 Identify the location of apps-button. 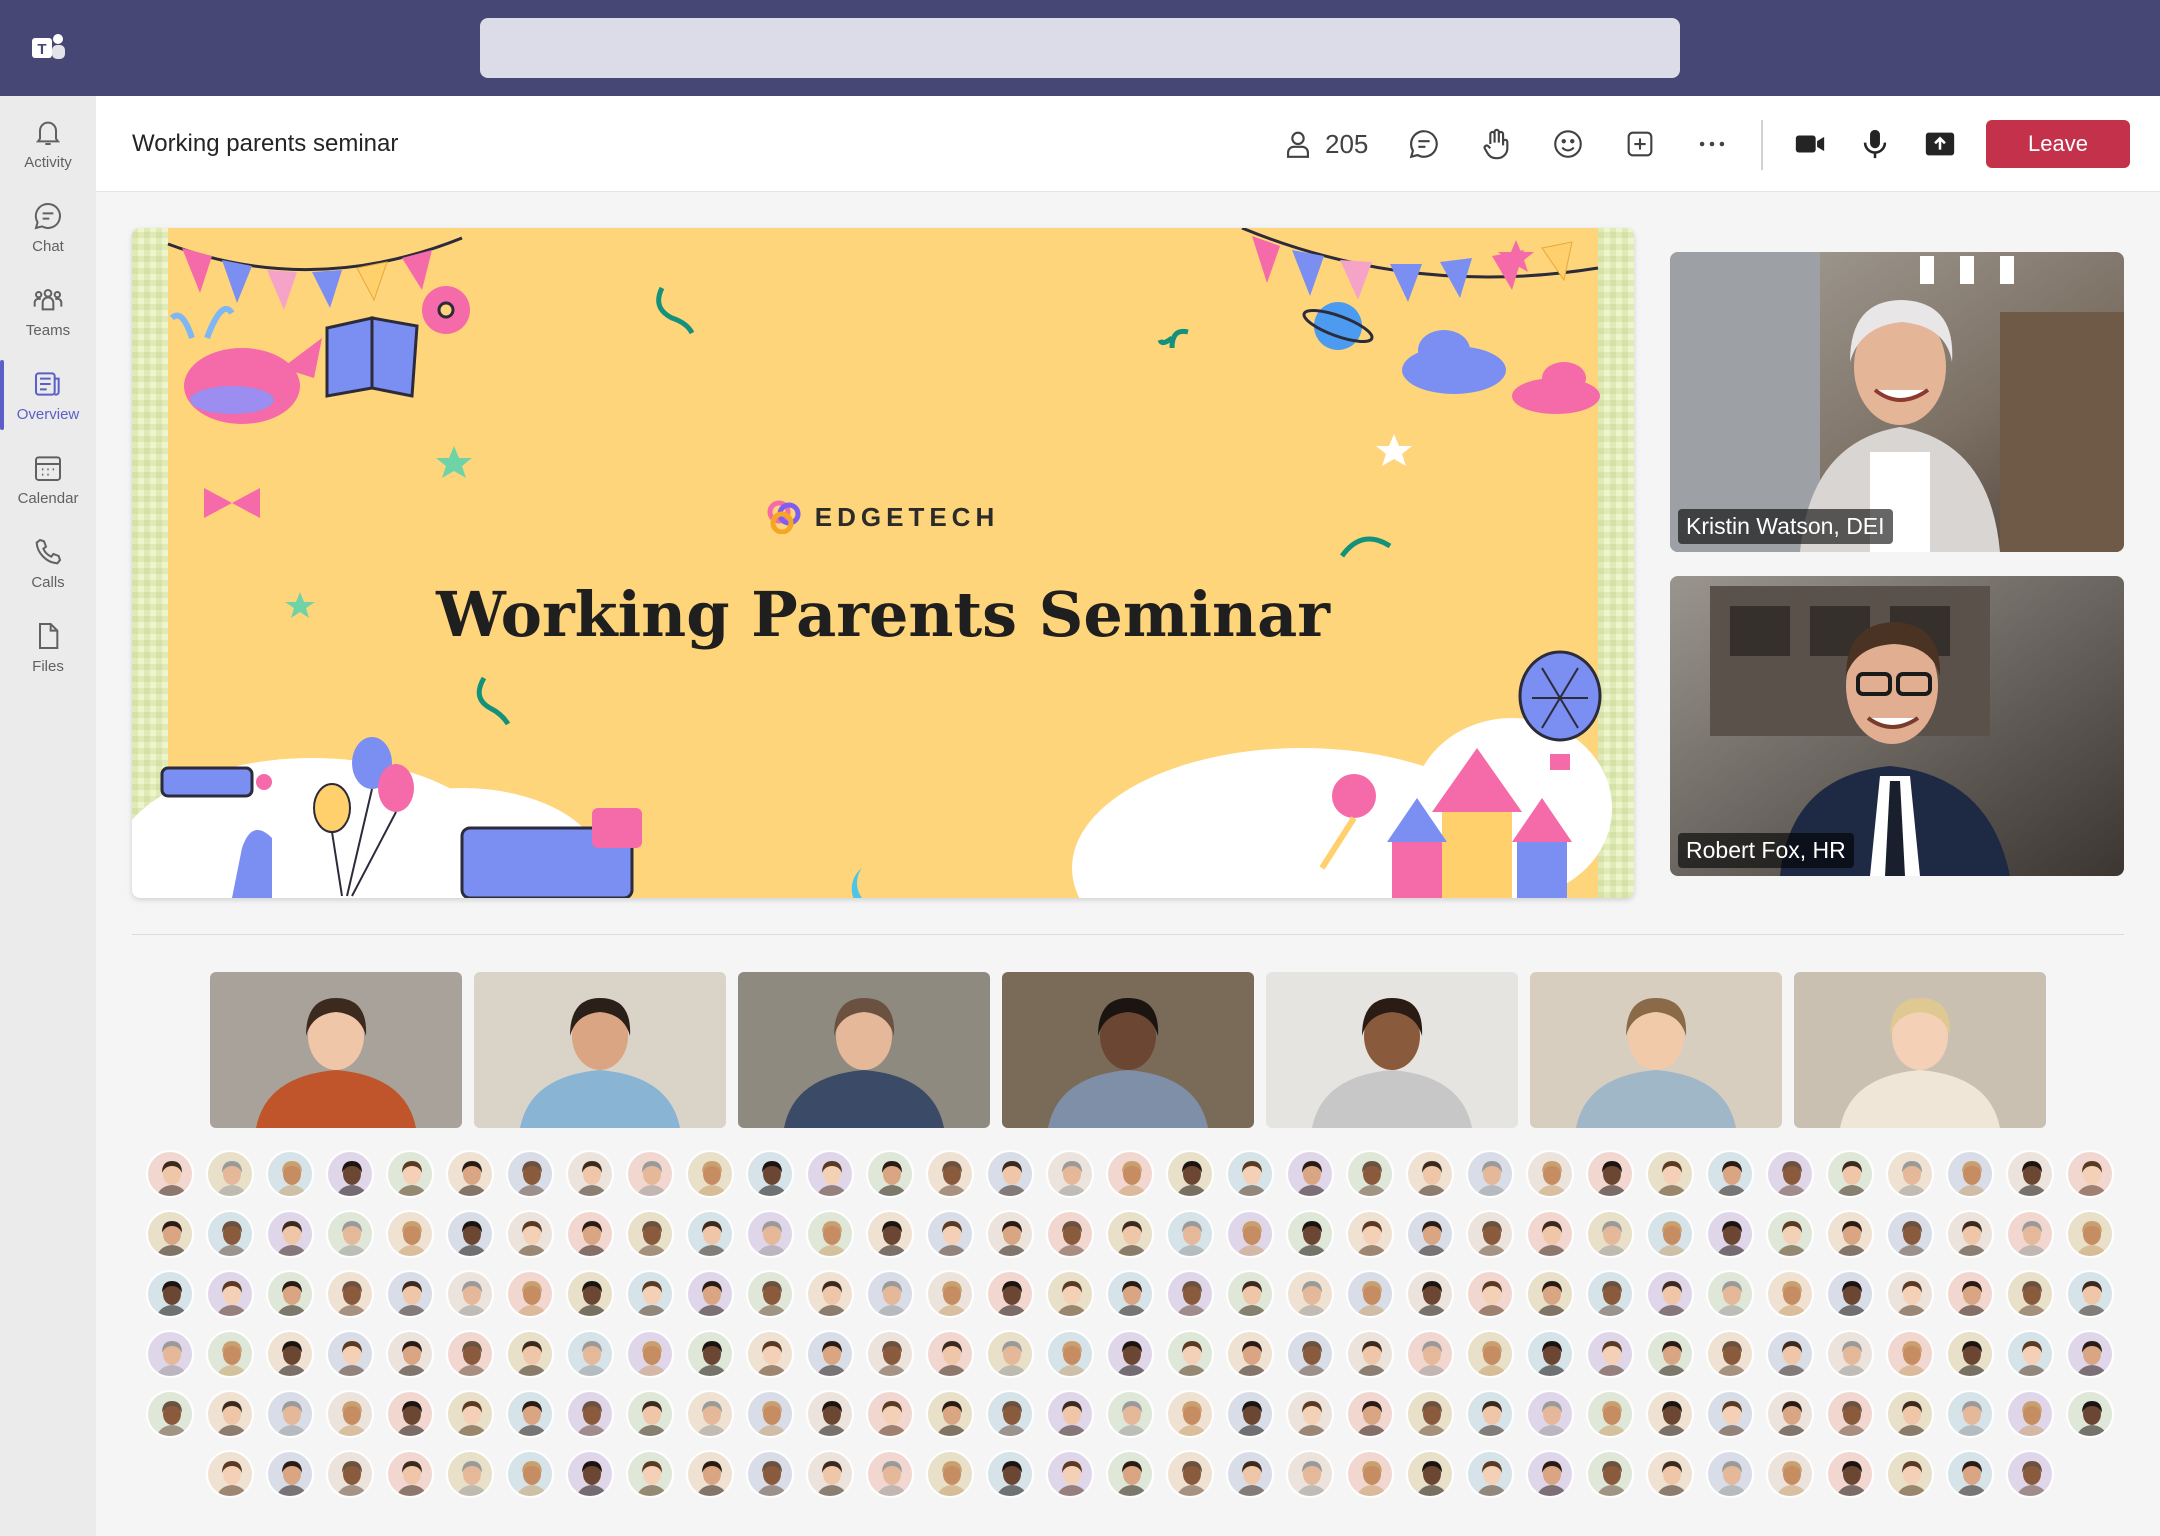
(1640, 144).